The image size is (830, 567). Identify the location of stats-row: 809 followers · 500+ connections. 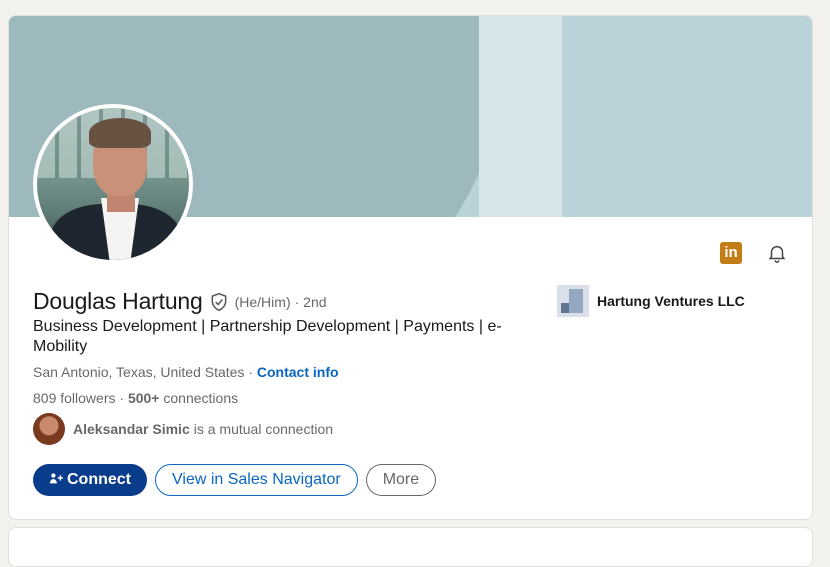
(135, 398).